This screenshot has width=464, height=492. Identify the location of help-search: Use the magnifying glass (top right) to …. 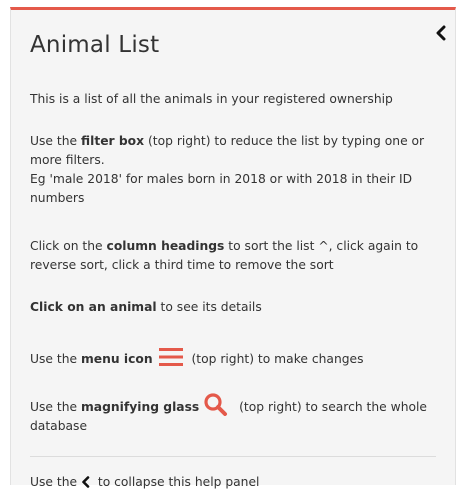
(235, 414).